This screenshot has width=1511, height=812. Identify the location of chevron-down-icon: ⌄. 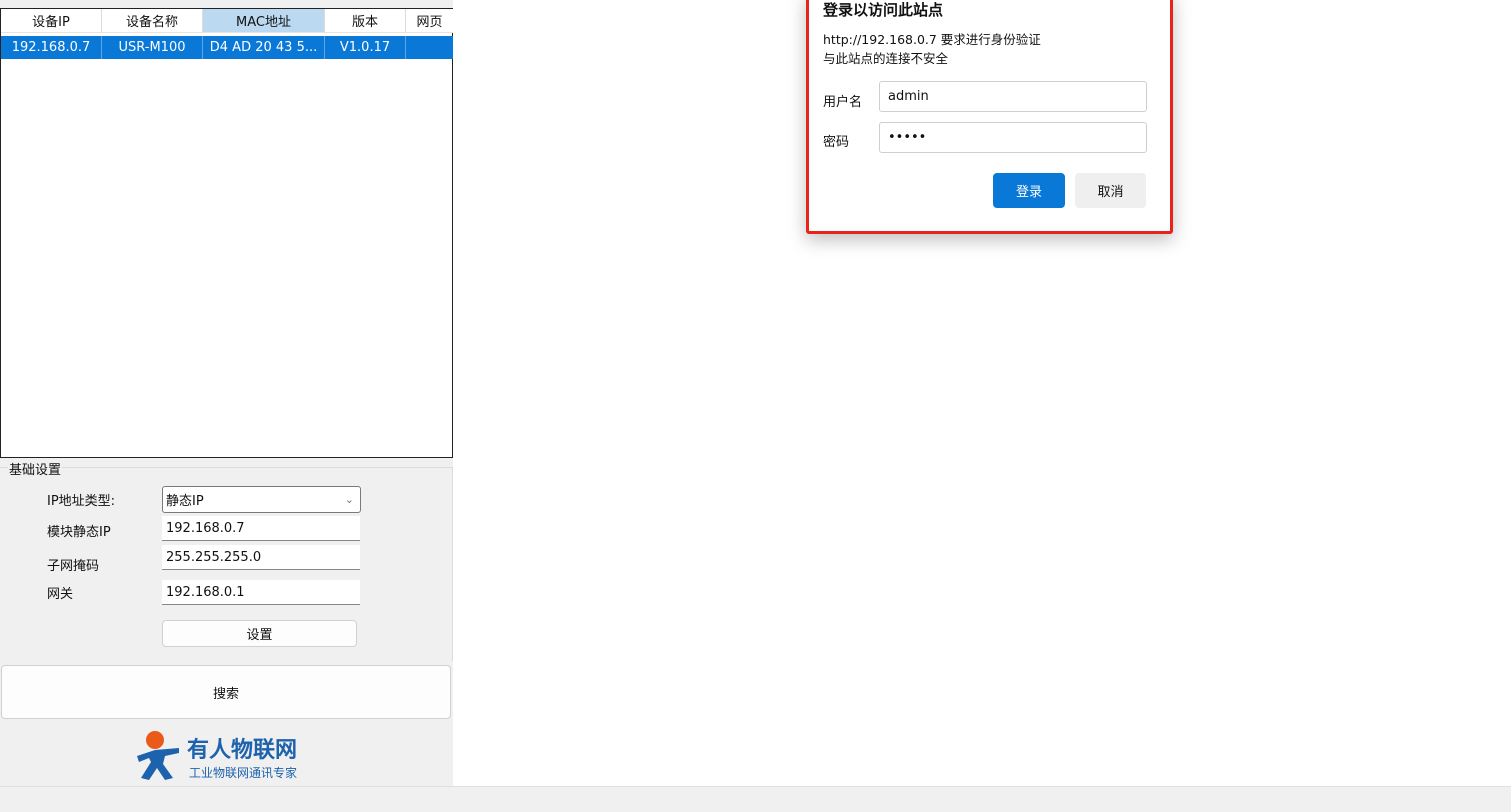
(349, 499).